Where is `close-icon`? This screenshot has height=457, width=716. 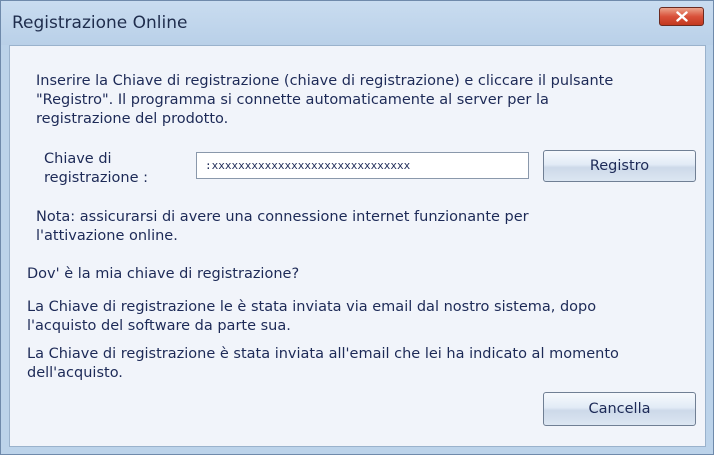 close-icon is located at coordinates (682, 16).